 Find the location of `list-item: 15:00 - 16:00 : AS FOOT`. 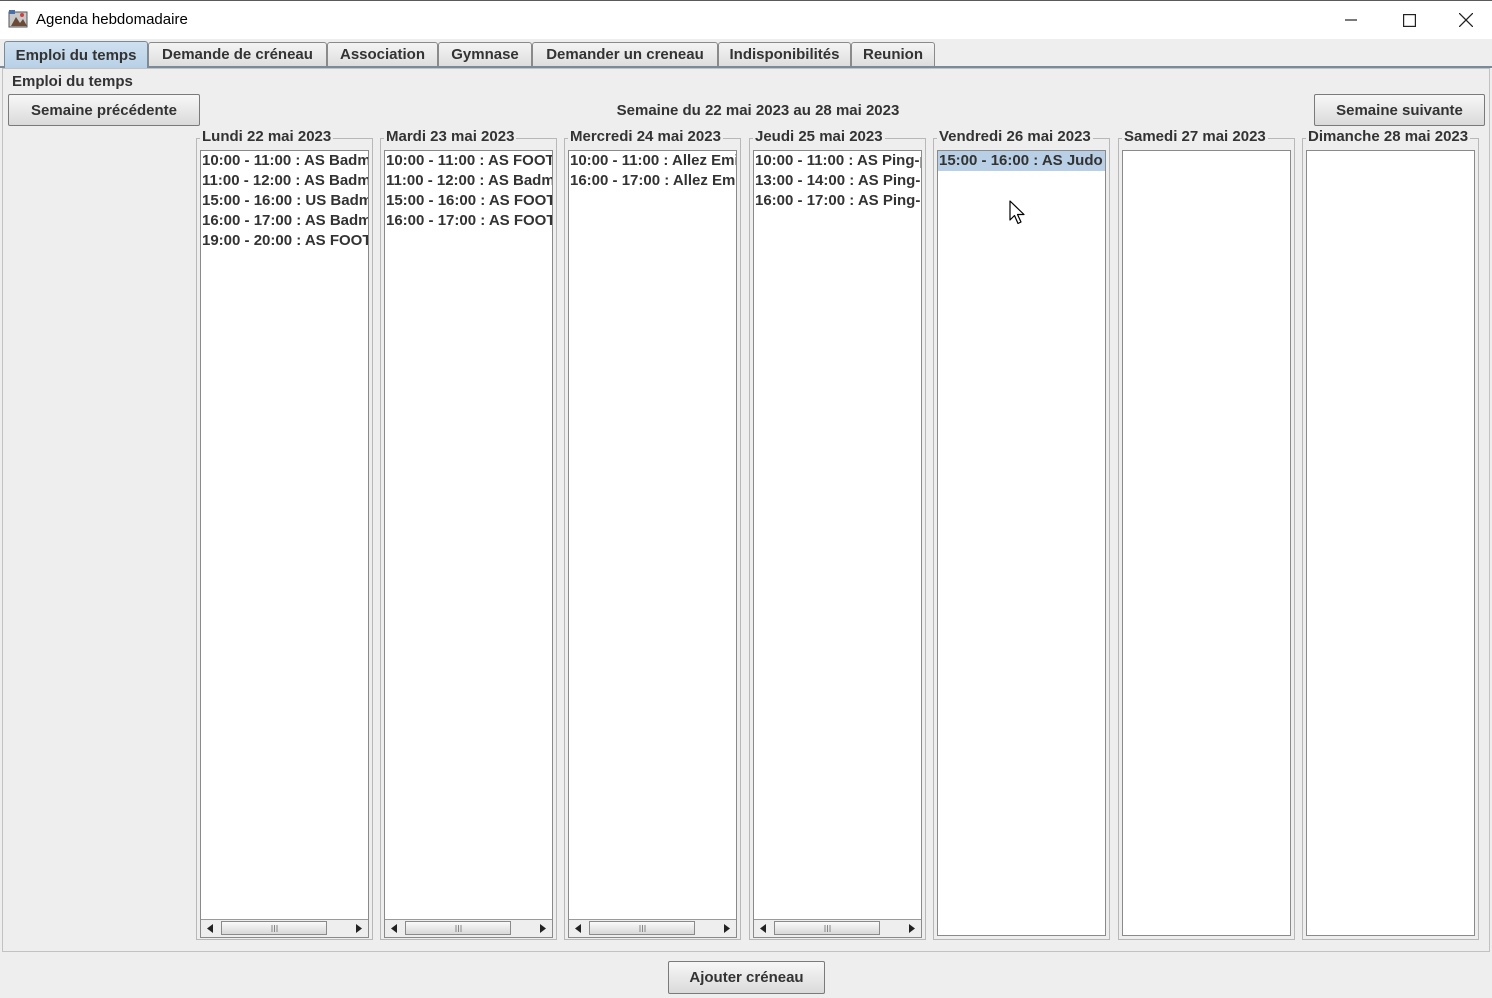

list-item: 15:00 - 16:00 : AS FOOT is located at coordinates (468, 201).